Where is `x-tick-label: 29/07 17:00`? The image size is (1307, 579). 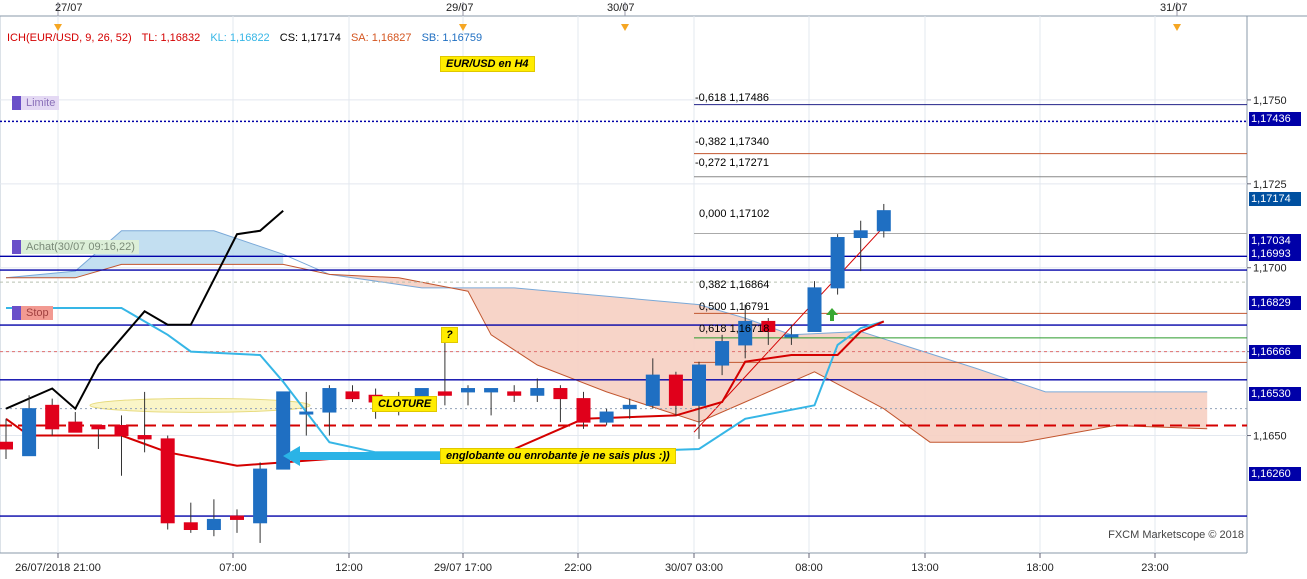 x-tick-label: 29/07 17:00 is located at coordinates (463, 568).